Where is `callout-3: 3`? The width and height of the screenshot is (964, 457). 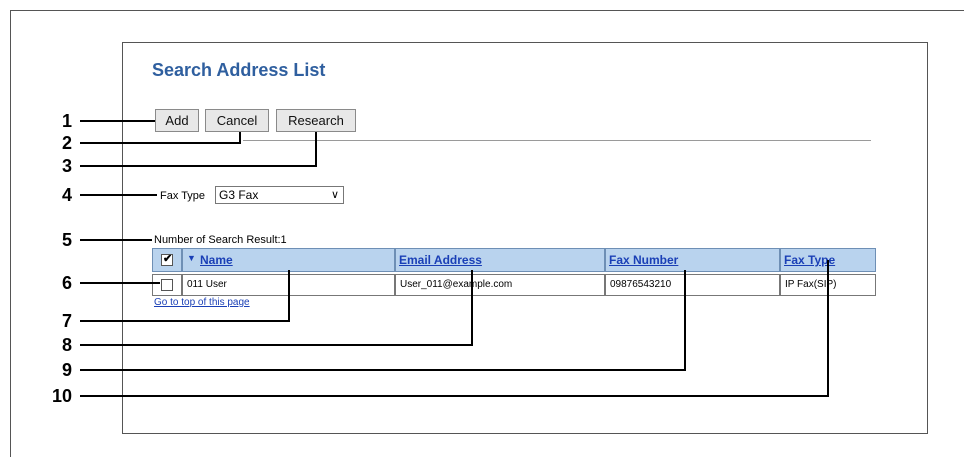
callout-3: 3 is located at coordinates (67, 166).